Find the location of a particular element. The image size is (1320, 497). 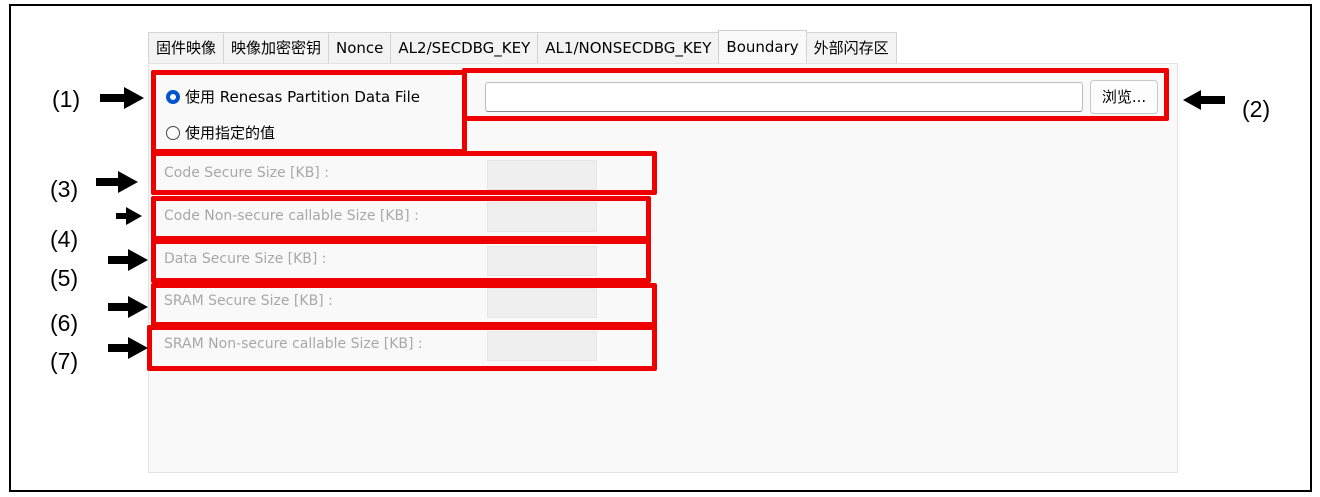

callout-label-5: (5) is located at coordinates (64, 278).